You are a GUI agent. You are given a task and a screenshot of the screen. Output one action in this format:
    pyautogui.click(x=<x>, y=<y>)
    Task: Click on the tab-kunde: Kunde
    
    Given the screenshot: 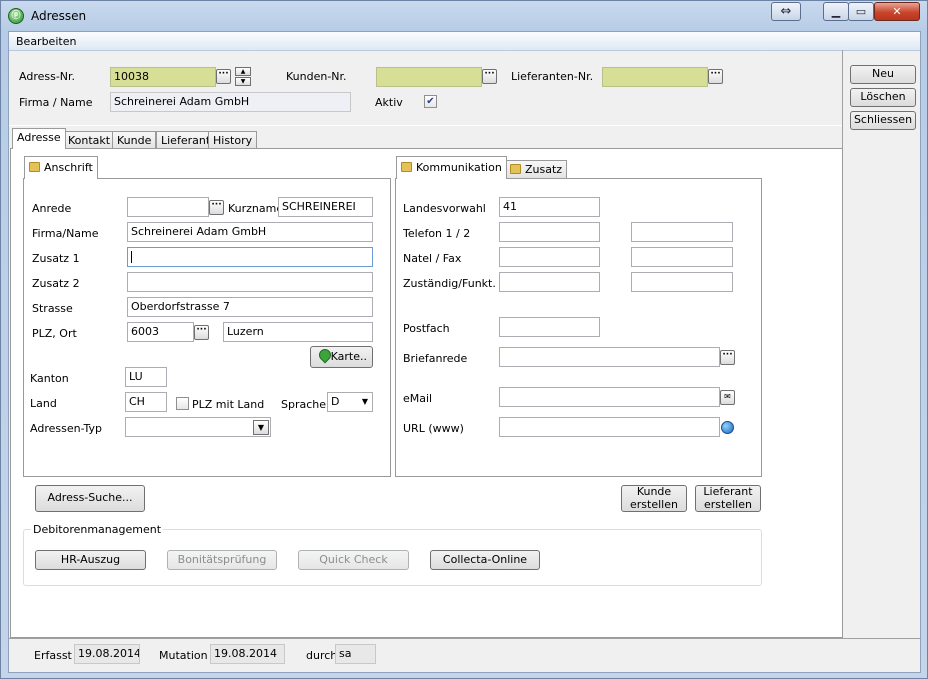 What is the action you would take?
    pyautogui.click(x=134, y=140)
    